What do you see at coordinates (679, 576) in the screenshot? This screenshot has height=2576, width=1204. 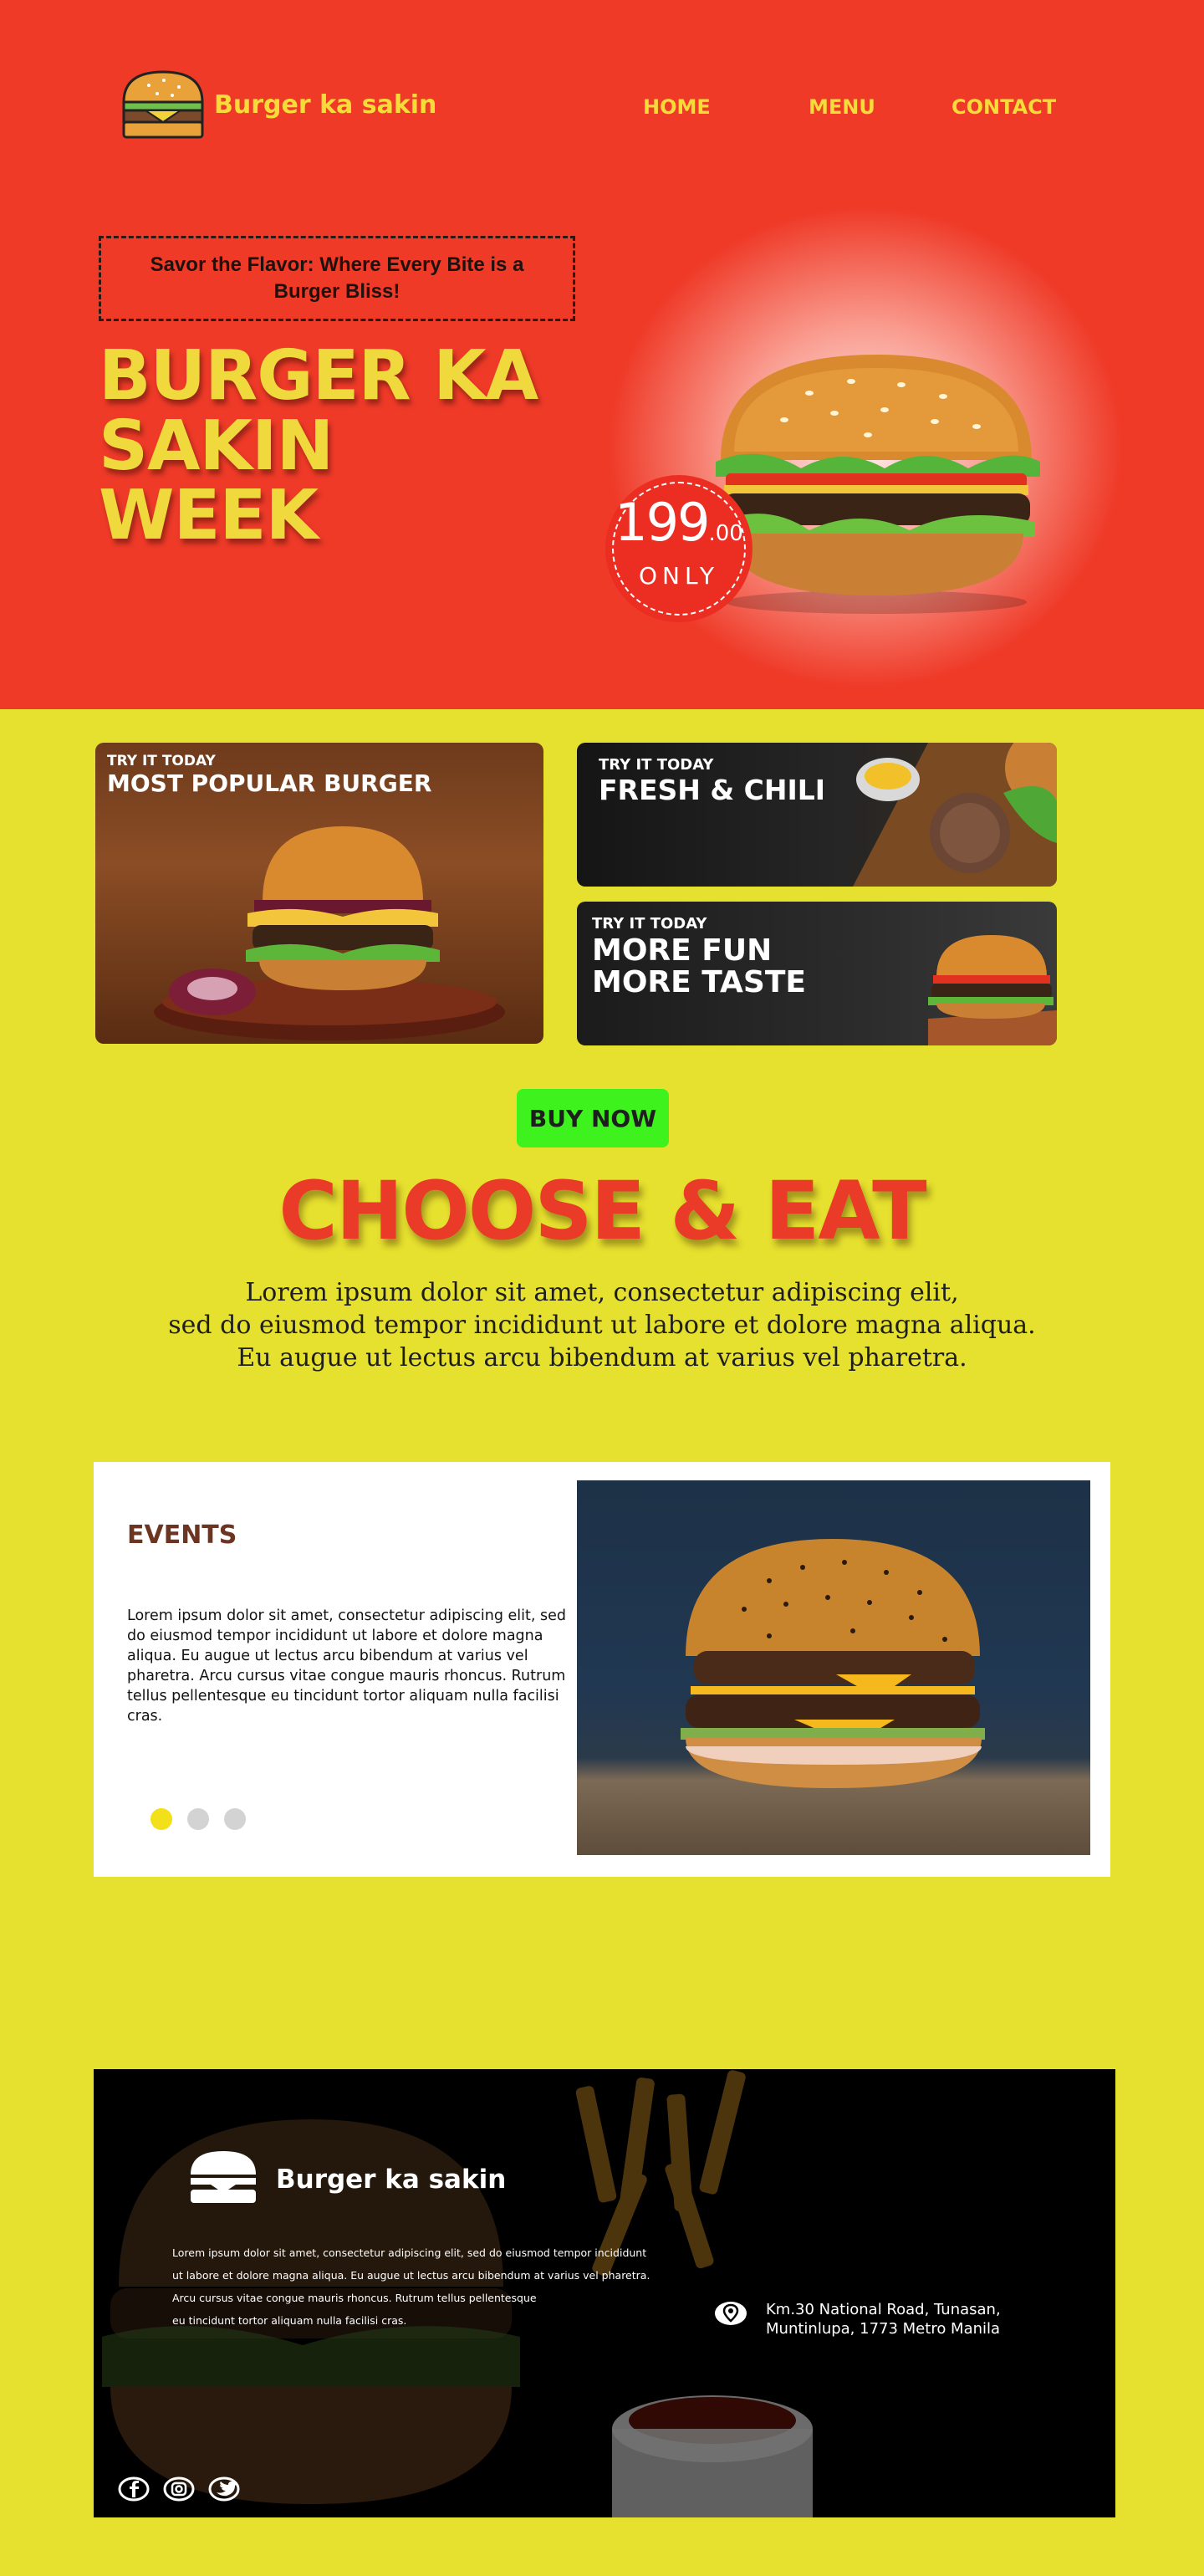 I see `price-label: ONLY` at bounding box center [679, 576].